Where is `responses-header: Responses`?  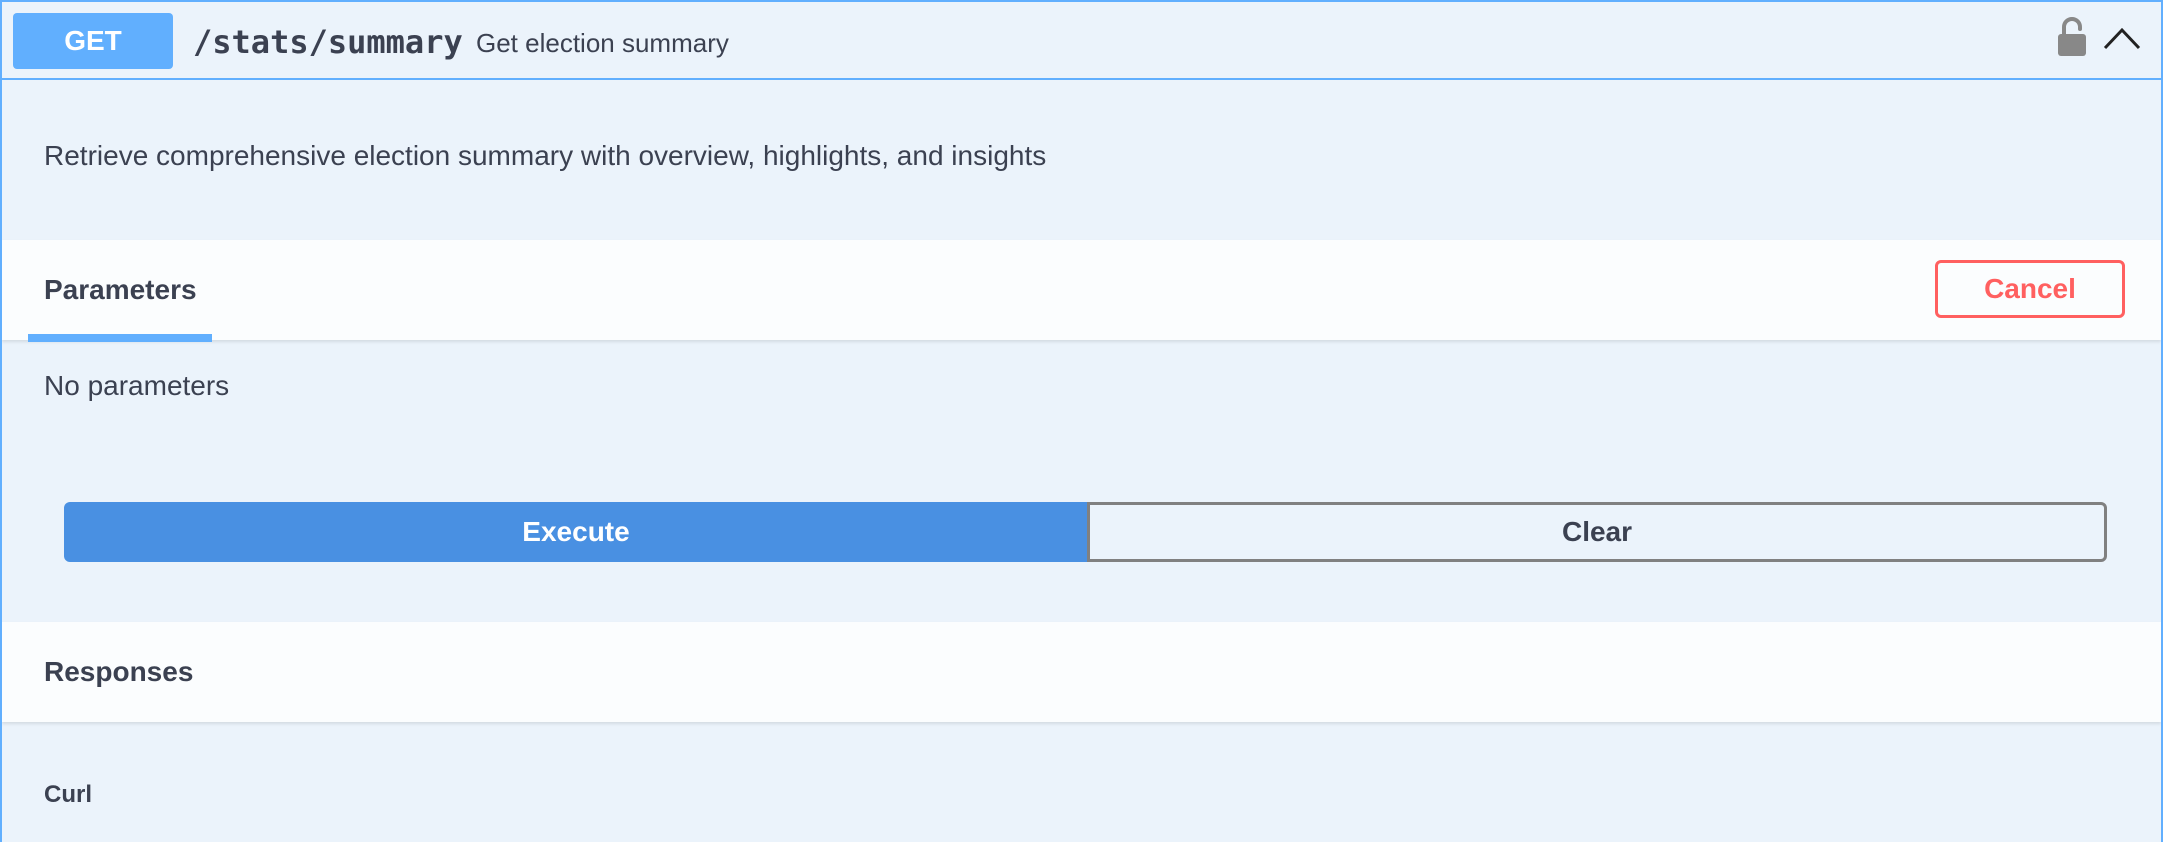
responses-header: Responses is located at coordinates (1081, 672).